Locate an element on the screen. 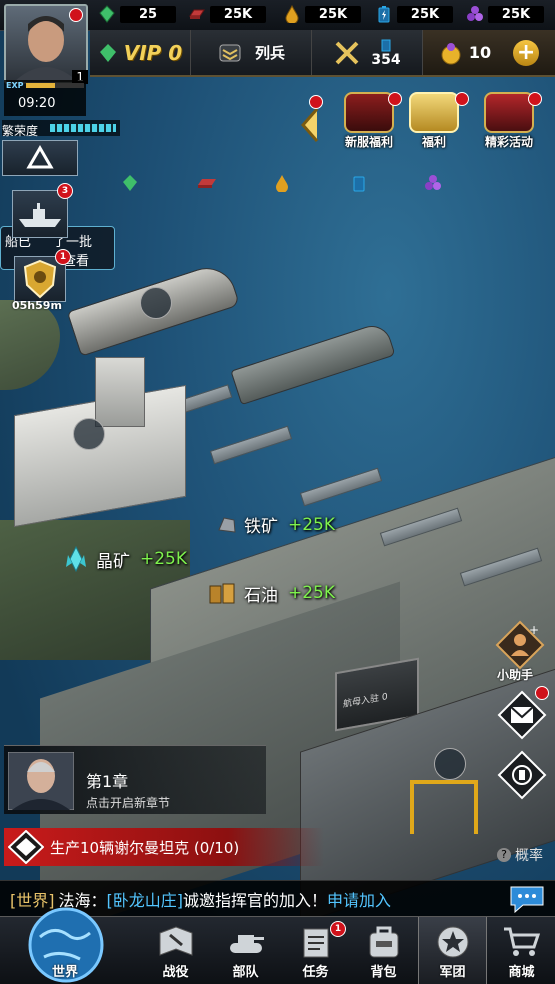 The image size is (555, 984). nav-troops: 部队 is located at coordinates (245, 950).